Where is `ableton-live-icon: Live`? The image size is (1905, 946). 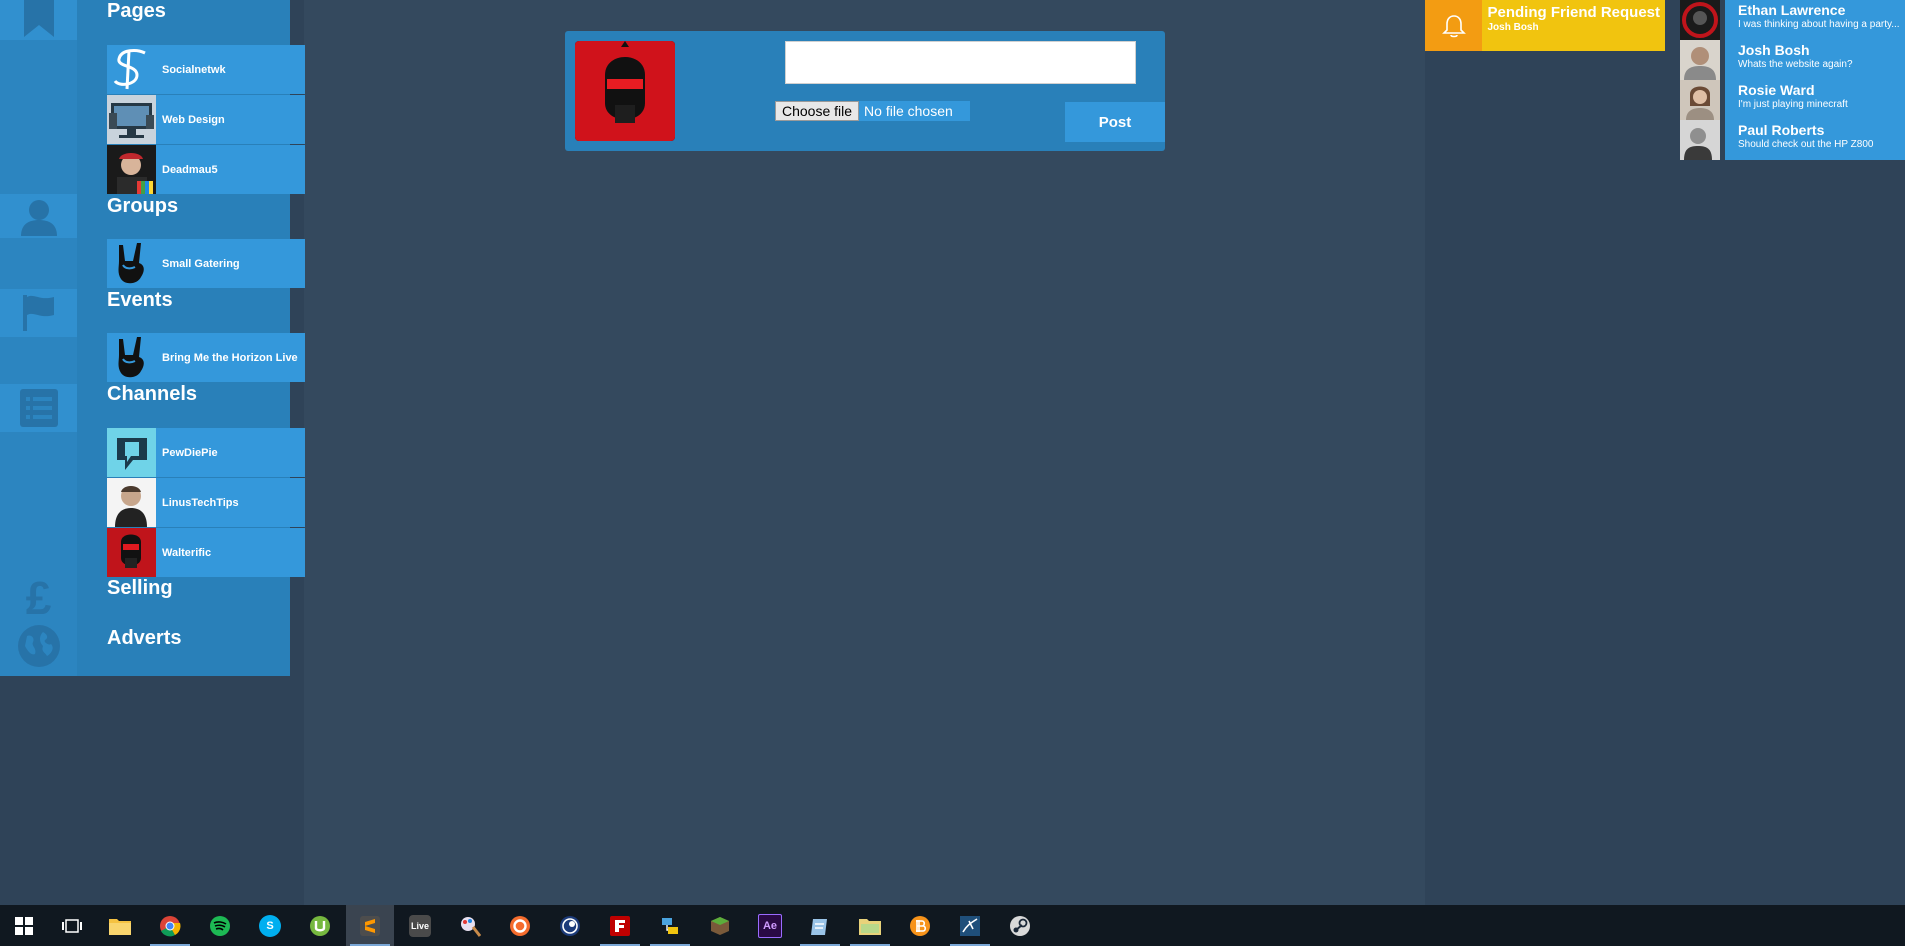 ableton-live-icon: Live is located at coordinates (420, 925).